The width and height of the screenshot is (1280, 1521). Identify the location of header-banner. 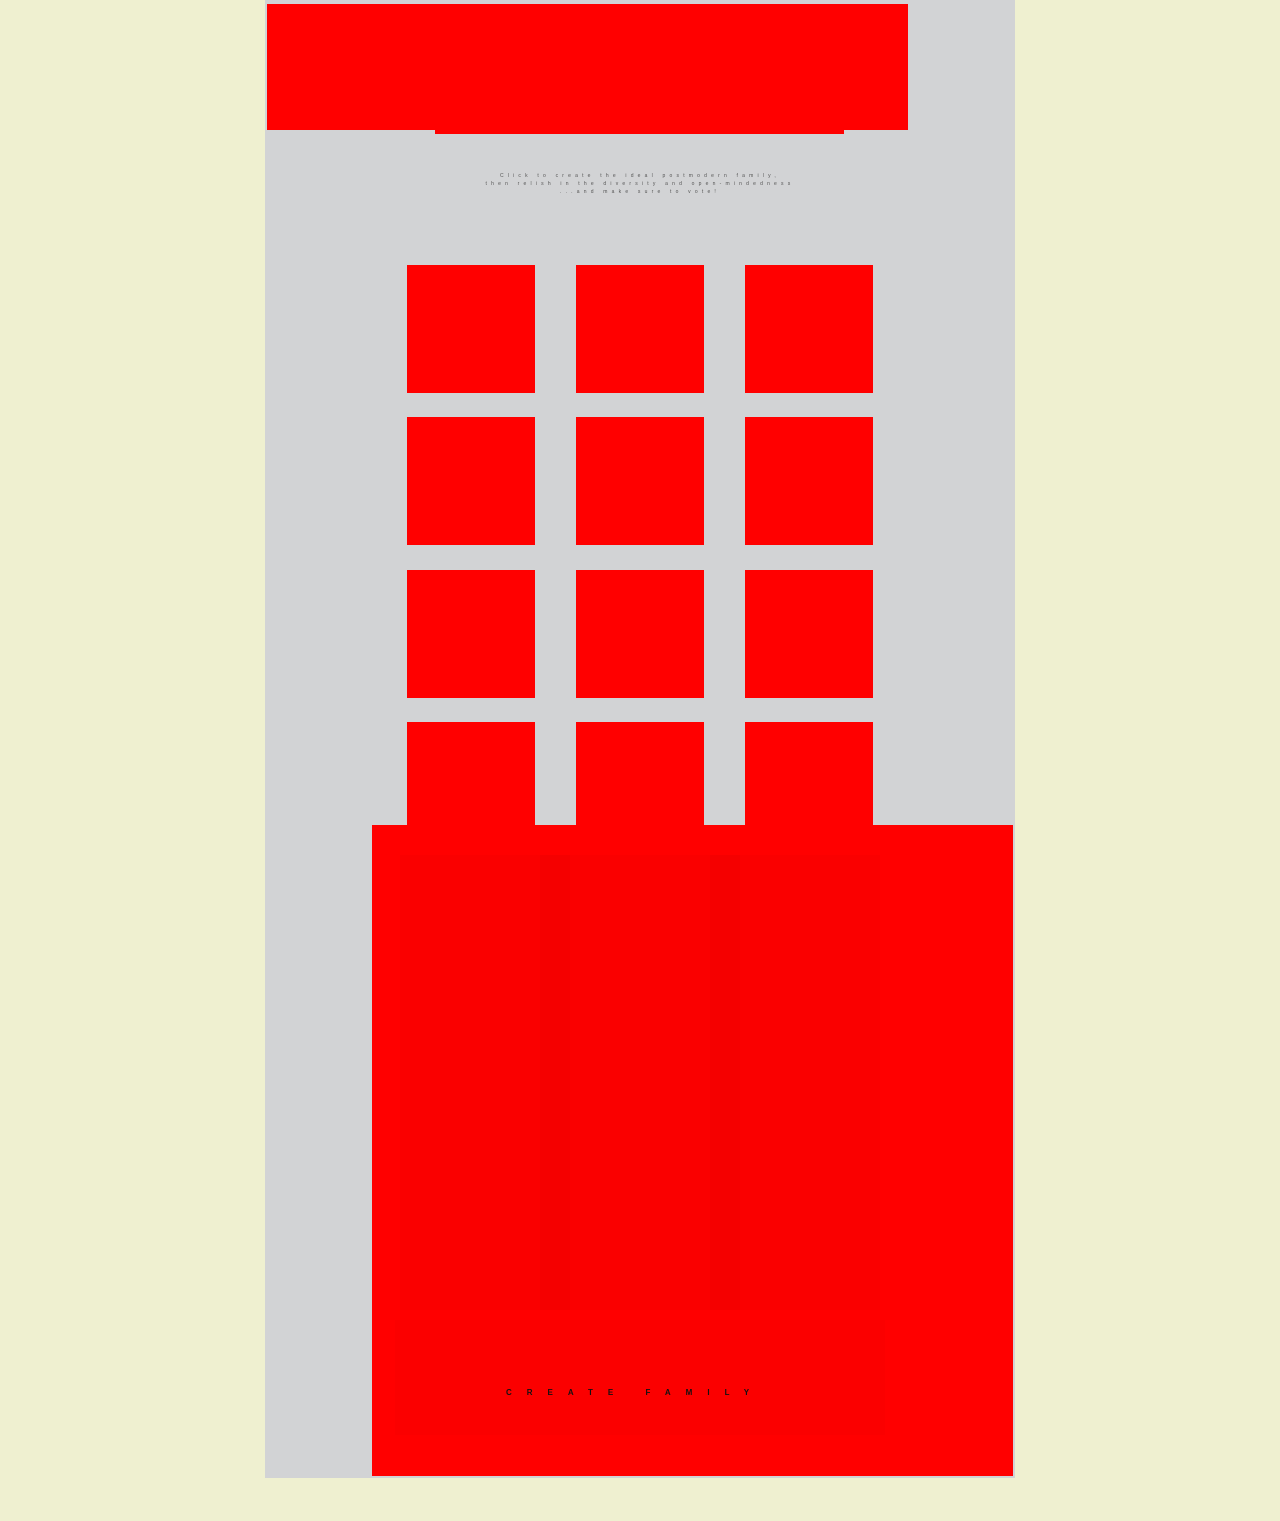
(587, 67).